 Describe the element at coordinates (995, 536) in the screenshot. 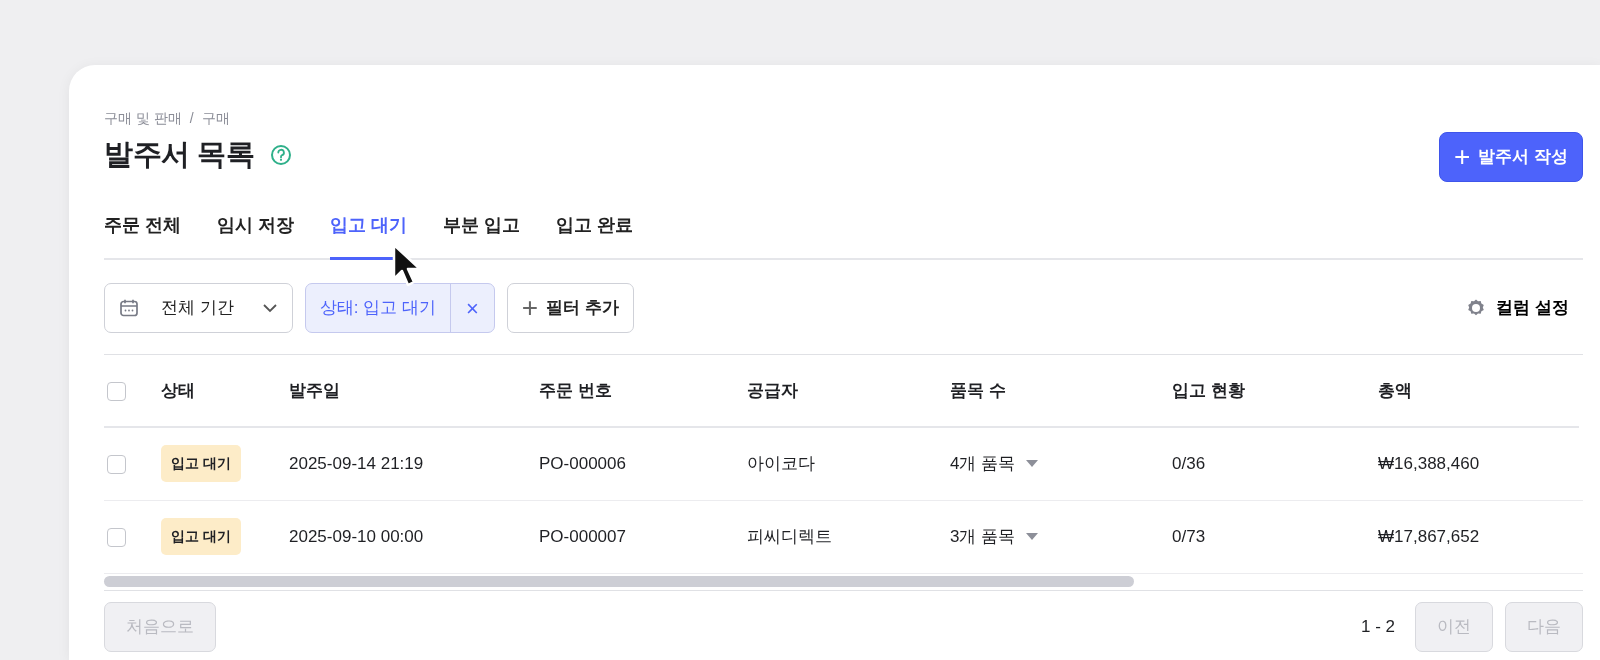

I see `item-count-toggle: 3개 품목` at that location.